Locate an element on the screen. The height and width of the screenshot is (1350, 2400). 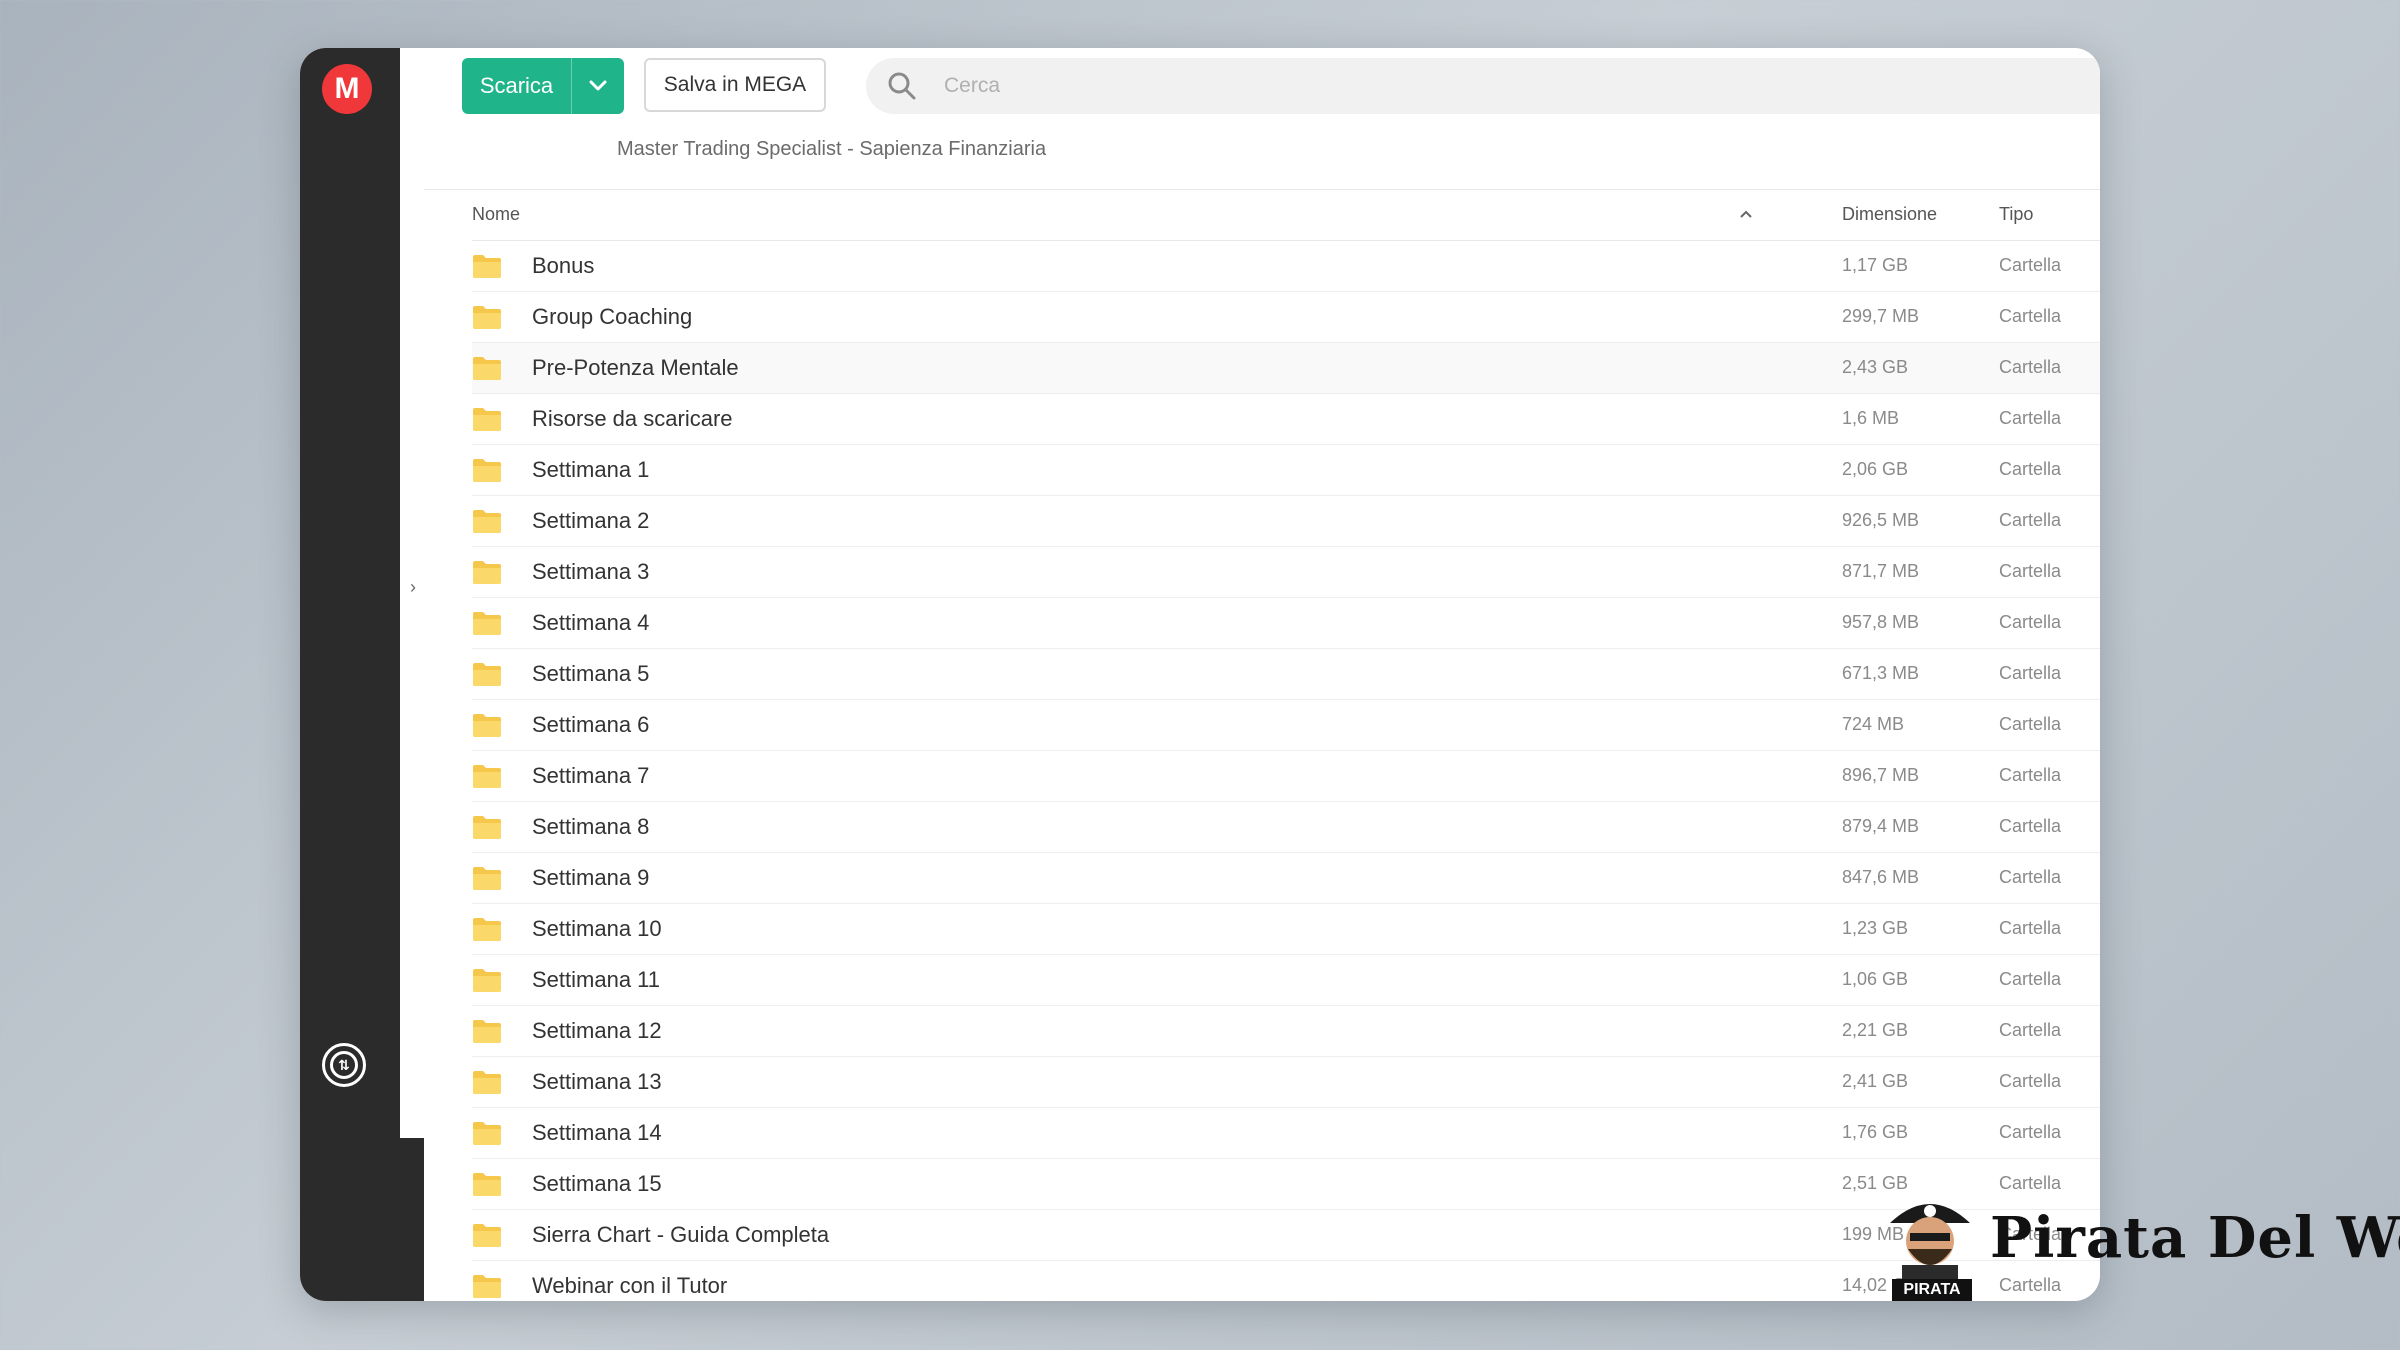
table-row: Bonus 1,17 GB Cartella is located at coordinates (1286, 266).